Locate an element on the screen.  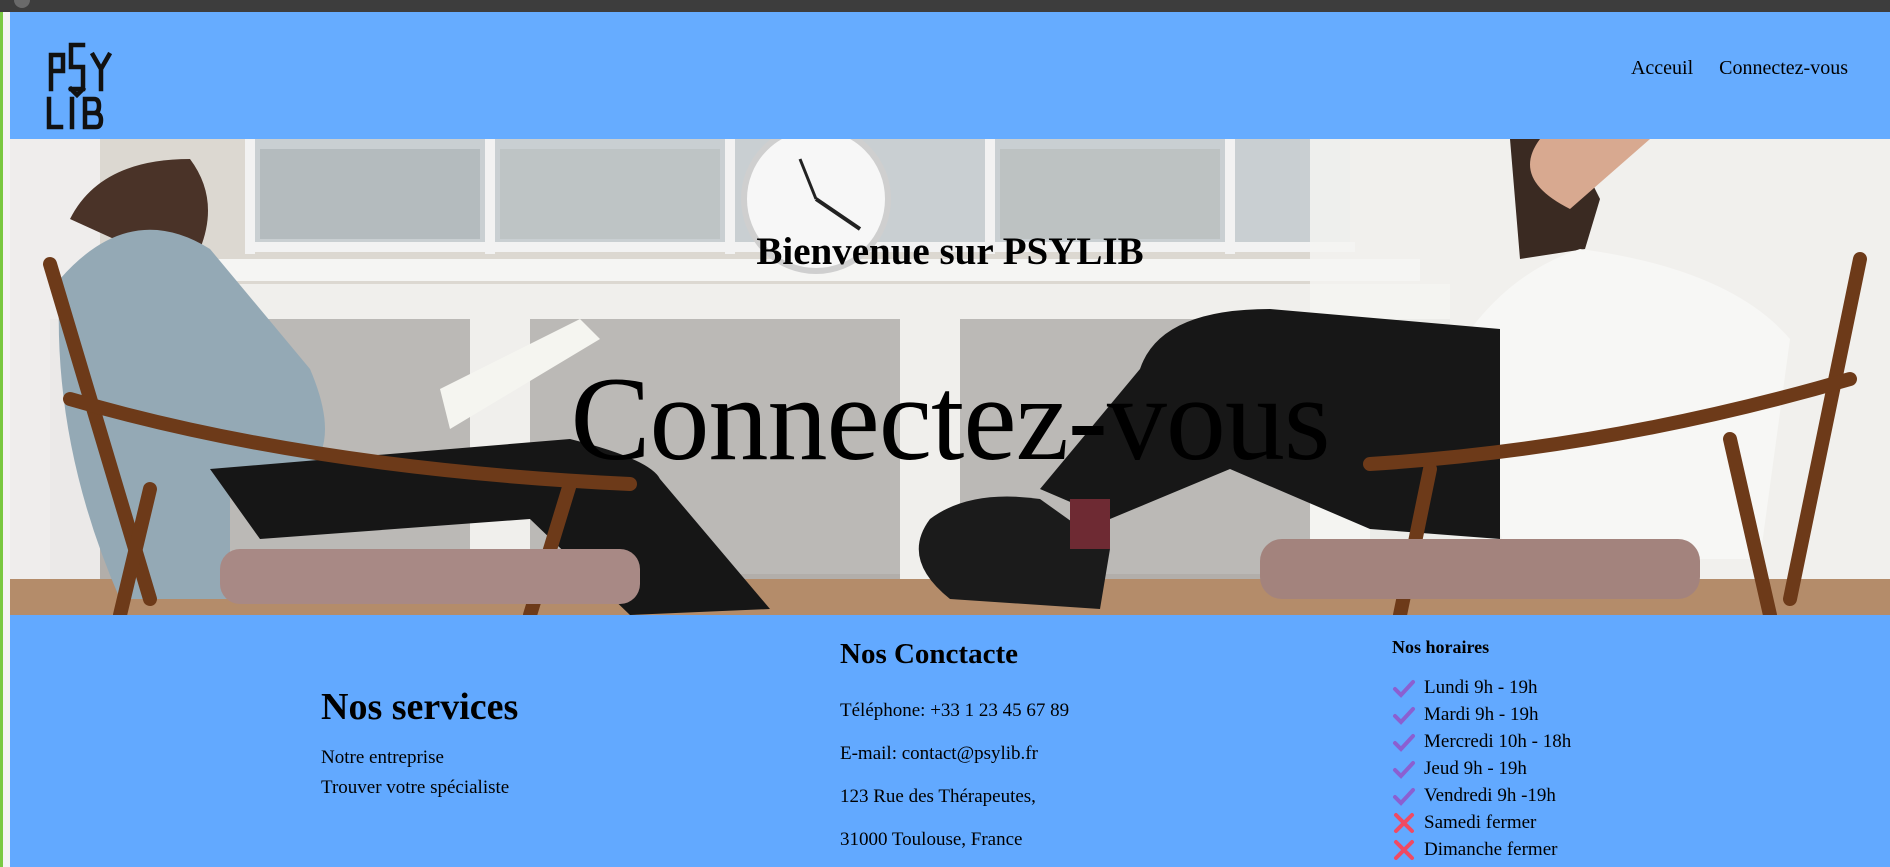
main-nav: Acceuil Connectez-vous is located at coordinates (1739, 68).